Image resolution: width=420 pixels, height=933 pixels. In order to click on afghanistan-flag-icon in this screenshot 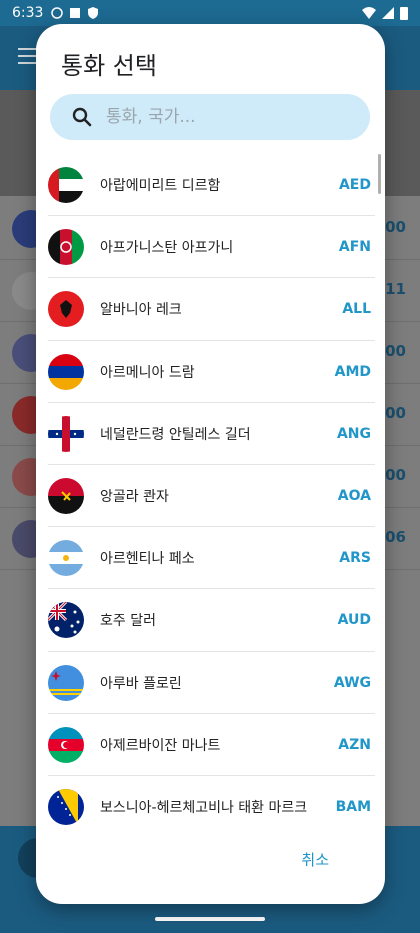, I will do `click(66, 247)`.